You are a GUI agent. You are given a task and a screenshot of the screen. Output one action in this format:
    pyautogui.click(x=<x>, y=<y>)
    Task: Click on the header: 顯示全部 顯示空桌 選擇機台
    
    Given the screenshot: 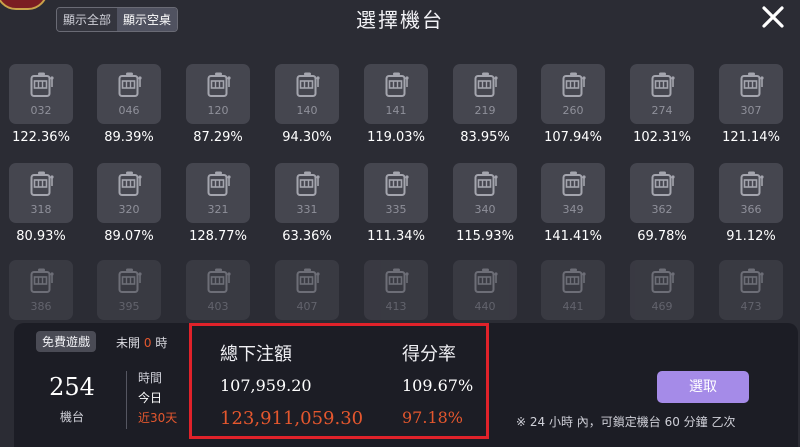 What is the action you would take?
    pyautogui.click(x=400, y=23)
    